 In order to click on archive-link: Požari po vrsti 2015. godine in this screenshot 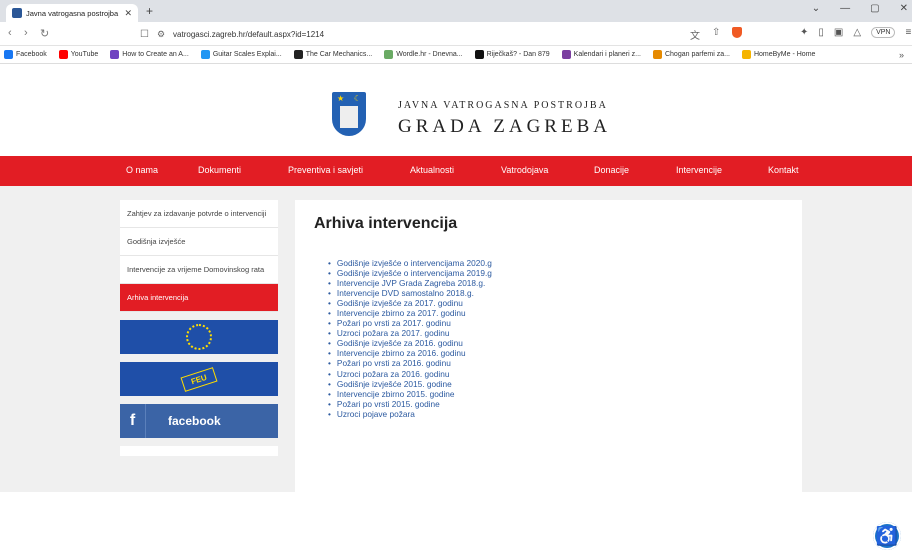, I will do `click(410, 404)`.